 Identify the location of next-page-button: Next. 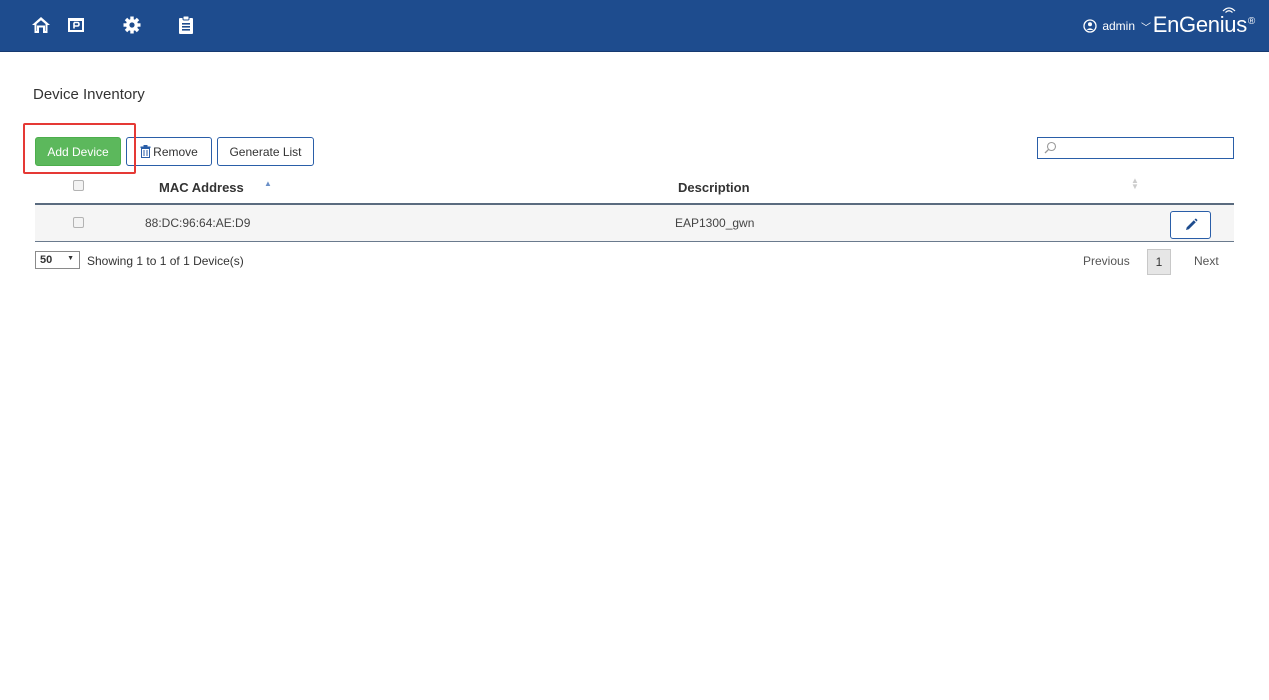
(1206, 261).